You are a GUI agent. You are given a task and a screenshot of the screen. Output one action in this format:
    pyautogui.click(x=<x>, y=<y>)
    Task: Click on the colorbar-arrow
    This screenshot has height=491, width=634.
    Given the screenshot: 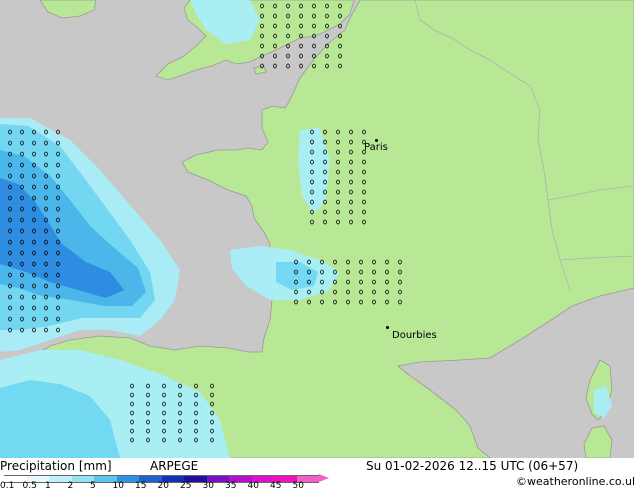 What is the action you would take?
    pyautogui.click(x=324, y=478)
    